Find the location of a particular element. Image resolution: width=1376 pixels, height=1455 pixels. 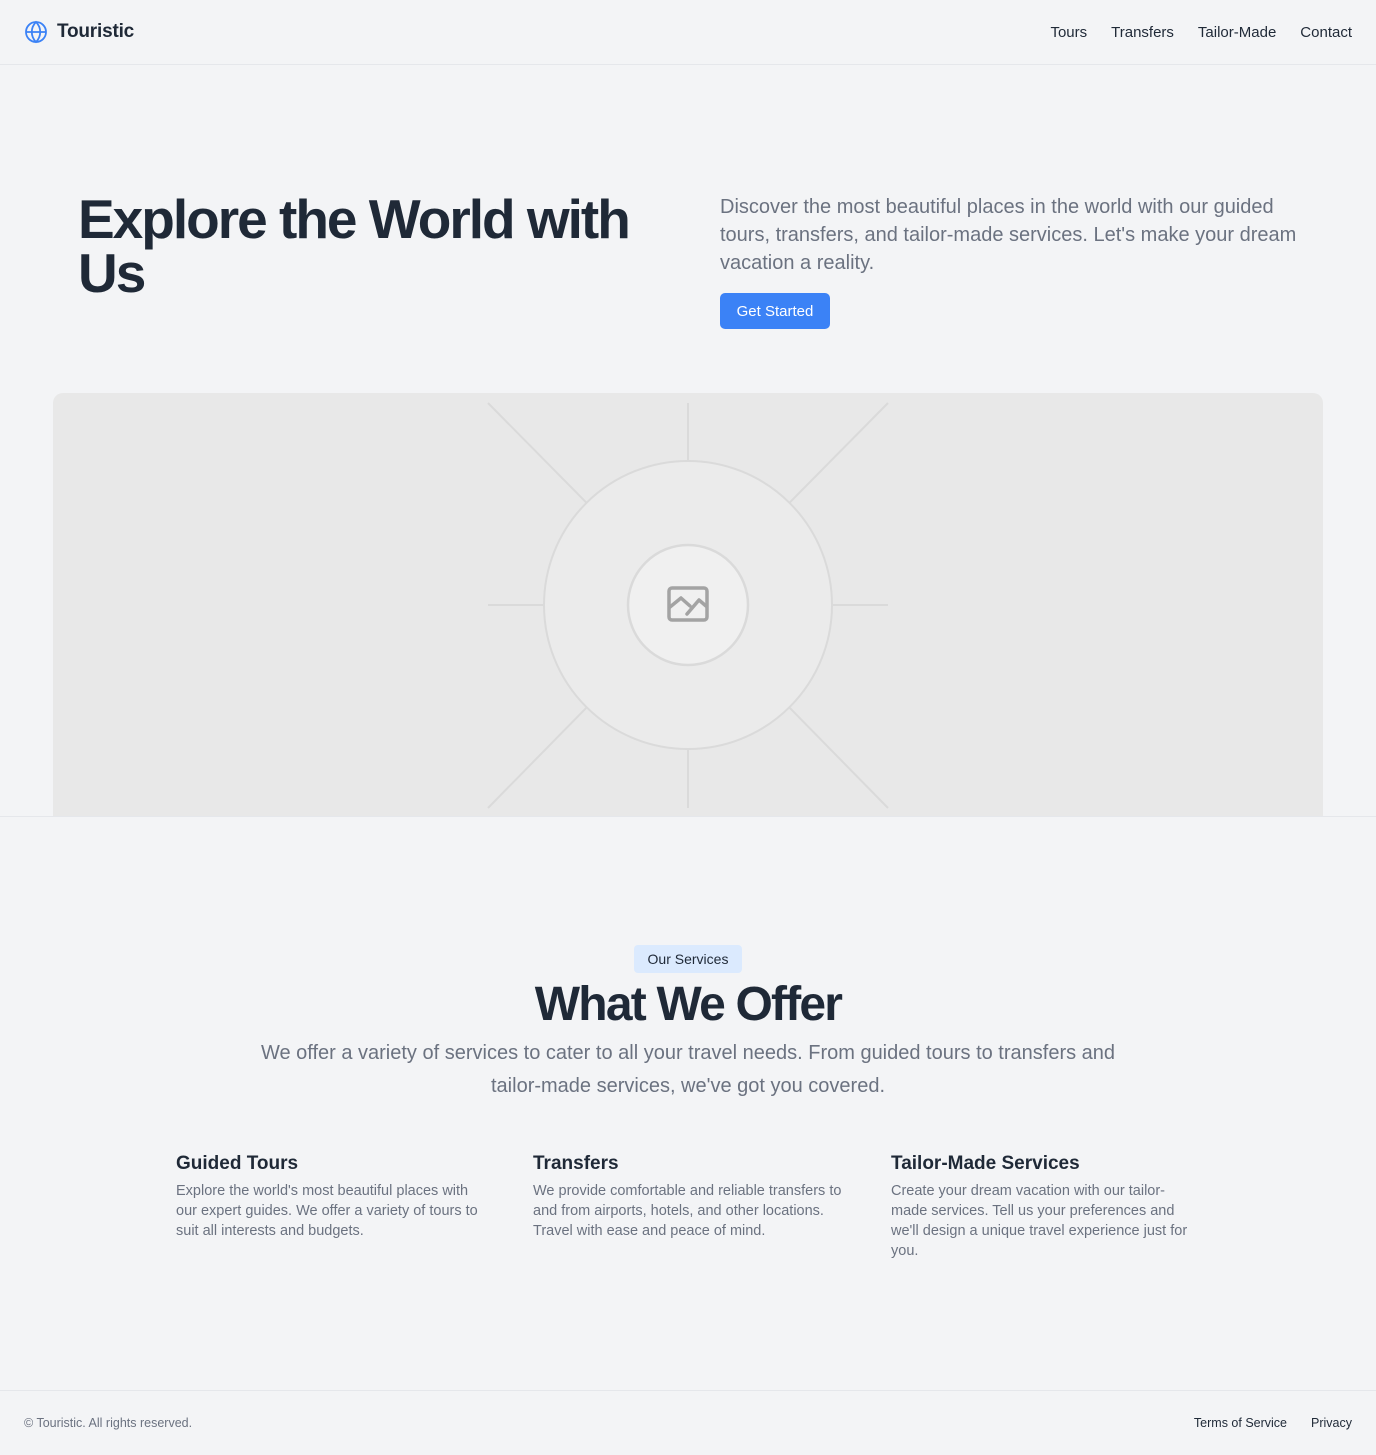

nav-transfers: Transfers is located at coordinates (1142, 32).